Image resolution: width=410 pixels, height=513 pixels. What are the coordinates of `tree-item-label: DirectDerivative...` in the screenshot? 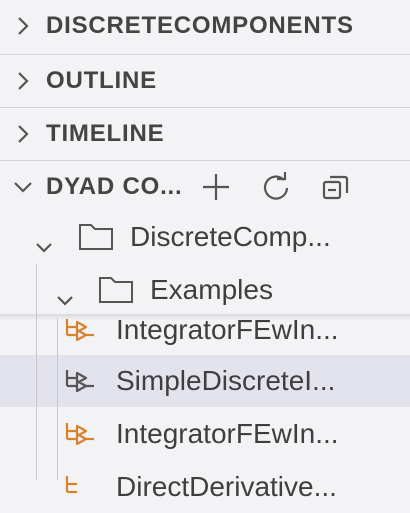 It's located at (226, 486).